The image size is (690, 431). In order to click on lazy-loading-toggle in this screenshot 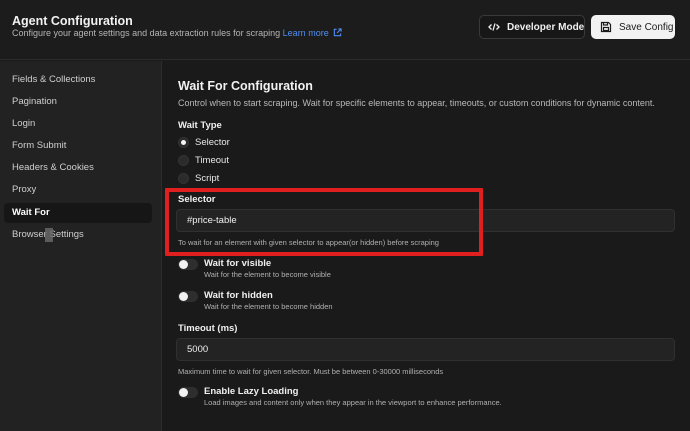, I will do `click(188, 392)`.